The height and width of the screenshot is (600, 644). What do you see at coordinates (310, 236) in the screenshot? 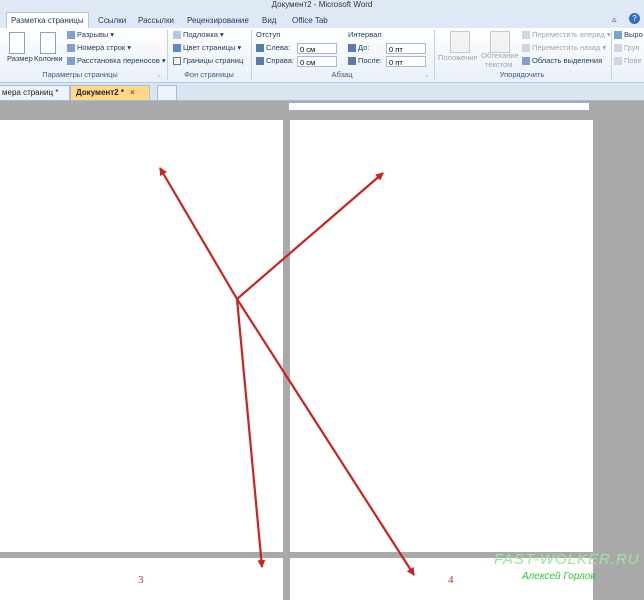
I see `arrow-up-right` at bounding box center [310, 236].